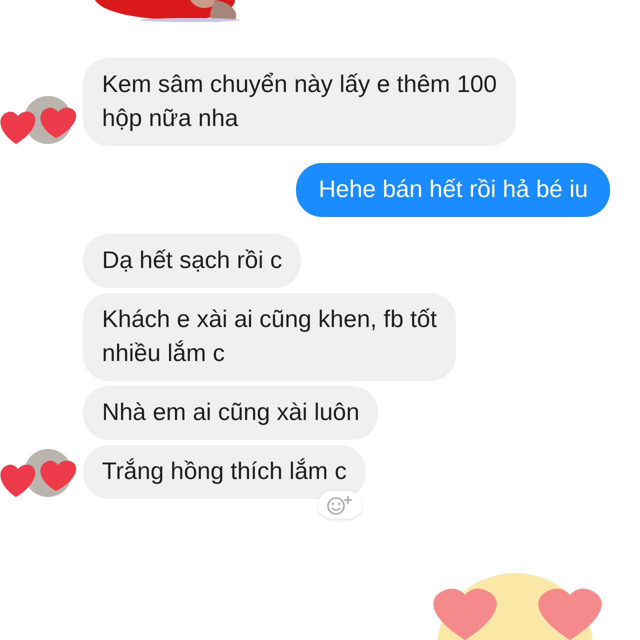 The width and height of the screenshot is (640, 640). I want to click on received-message: Dạ hết sạch rồi c, so click(192, 261).